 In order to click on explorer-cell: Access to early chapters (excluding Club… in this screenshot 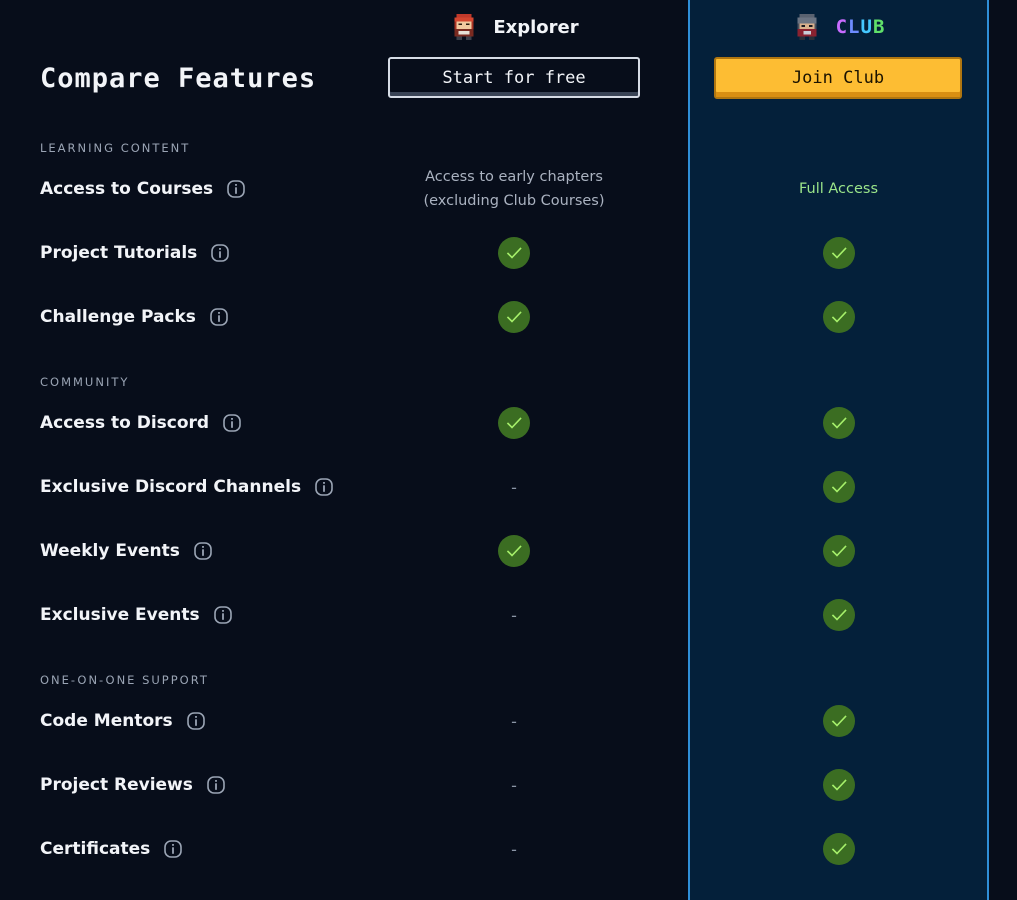, I will do `click(514, 189)`.